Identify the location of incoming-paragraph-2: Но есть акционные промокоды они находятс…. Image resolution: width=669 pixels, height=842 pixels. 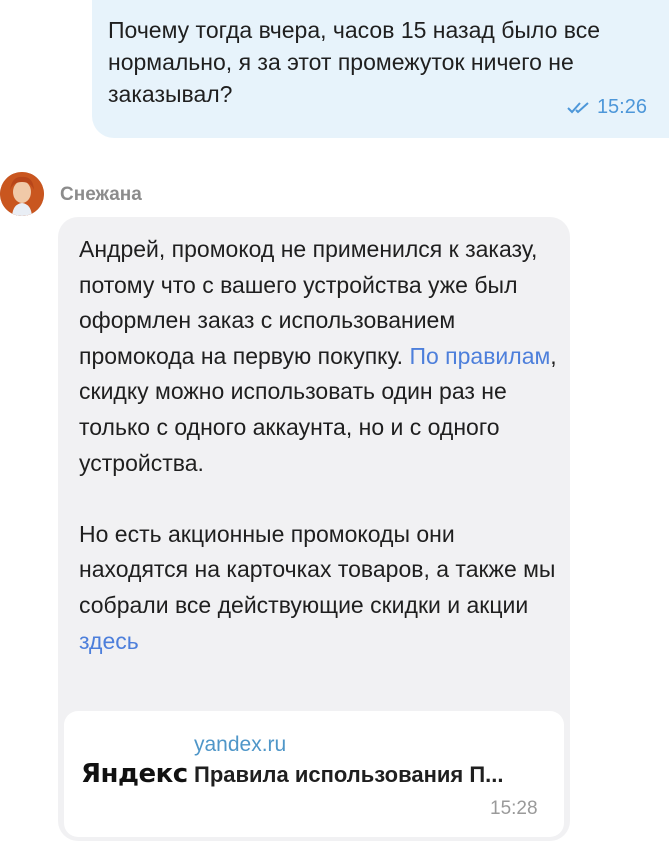
(319, 588).